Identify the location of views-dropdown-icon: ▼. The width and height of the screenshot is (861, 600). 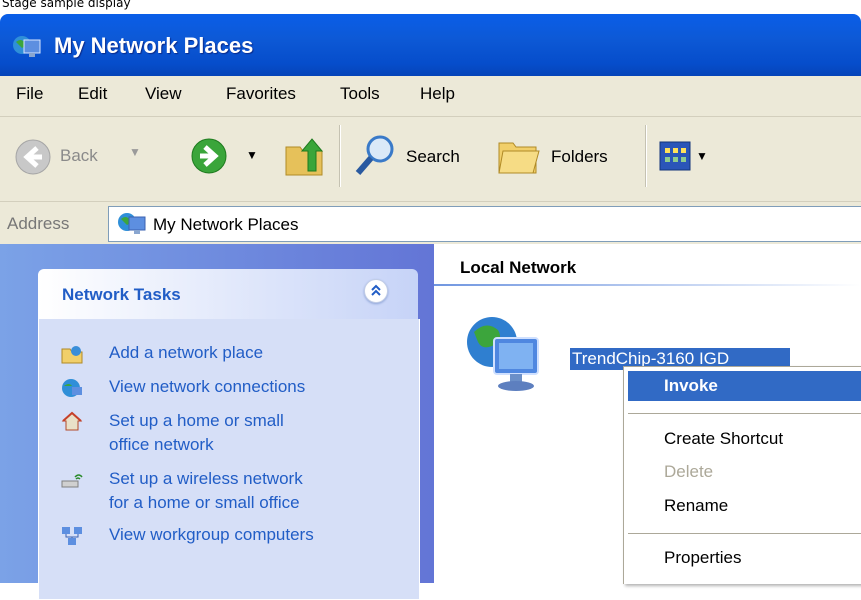
(702, 156).